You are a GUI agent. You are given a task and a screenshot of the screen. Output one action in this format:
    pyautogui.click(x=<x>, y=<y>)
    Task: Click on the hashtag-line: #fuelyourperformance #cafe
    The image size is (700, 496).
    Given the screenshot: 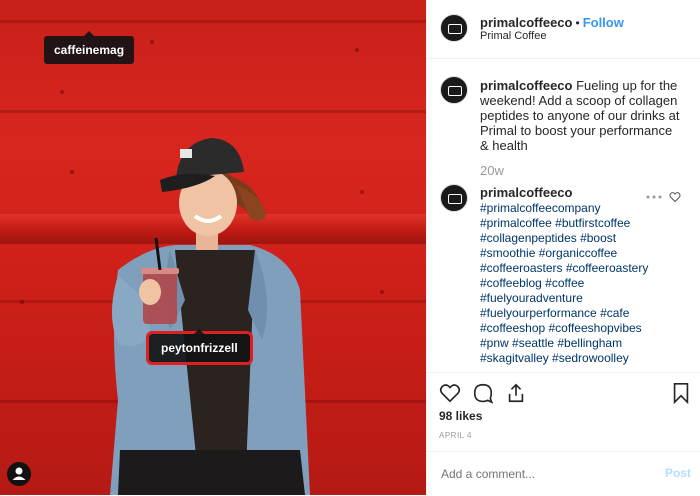 What is the action you would take?
    pyautogui.click(x=580, y=313)
    